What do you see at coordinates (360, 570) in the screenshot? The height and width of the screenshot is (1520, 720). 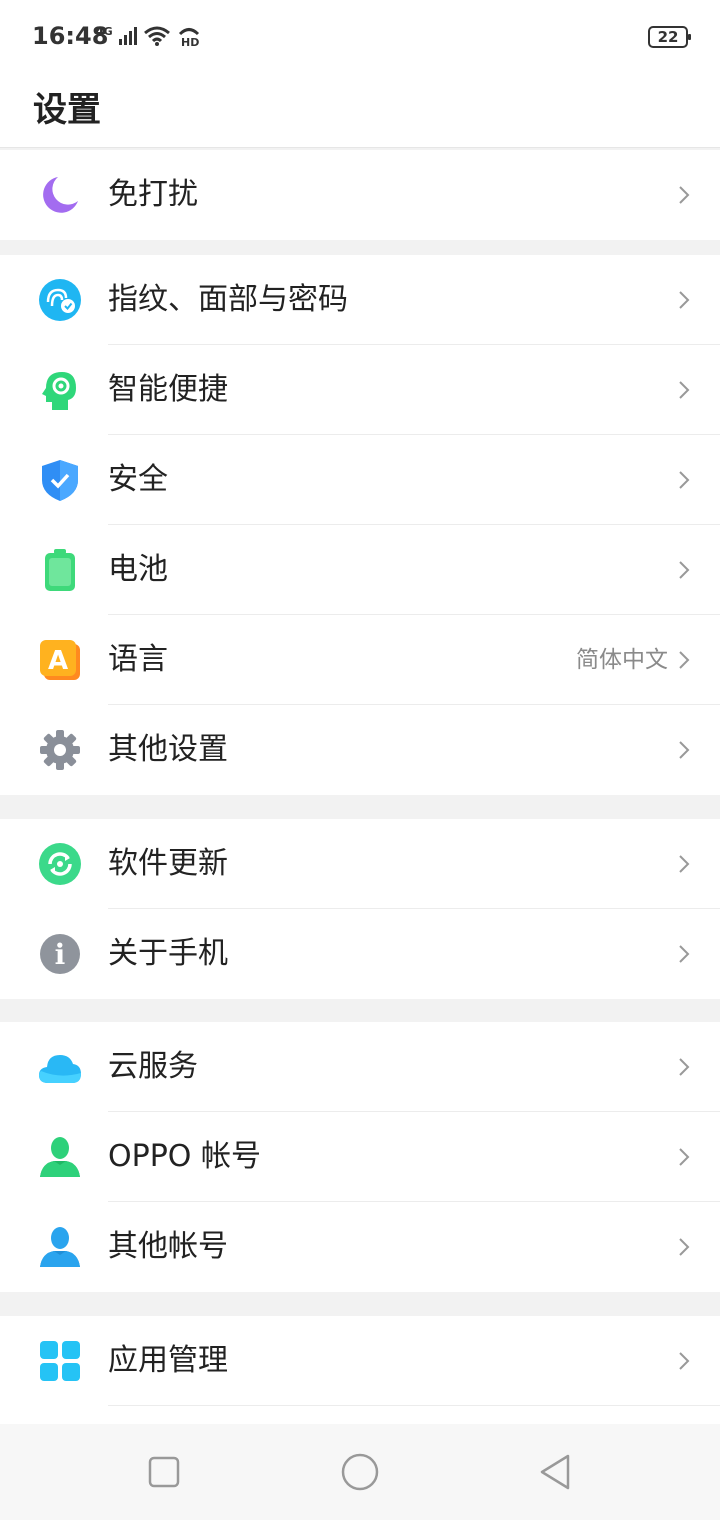 I see `settings-item-battery: 电池` at bounding box center [360, 570].